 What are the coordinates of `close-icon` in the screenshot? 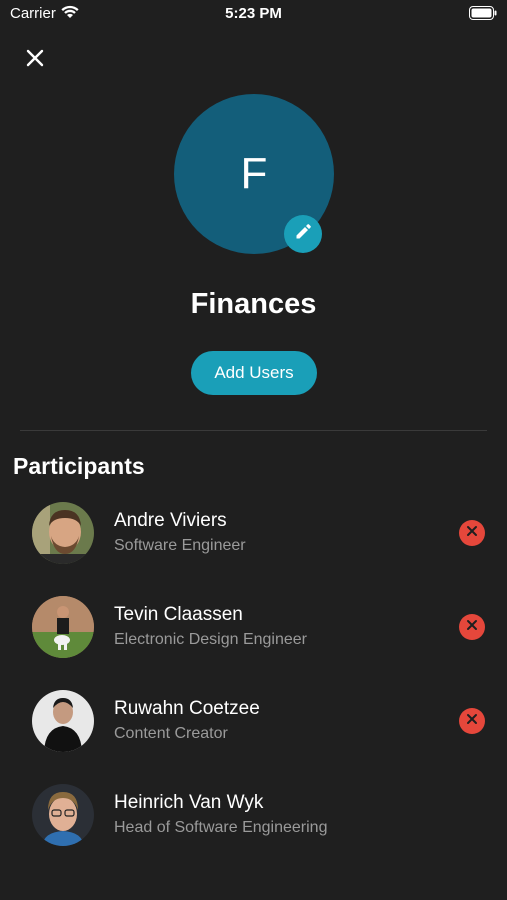 It's located at (35, 60).